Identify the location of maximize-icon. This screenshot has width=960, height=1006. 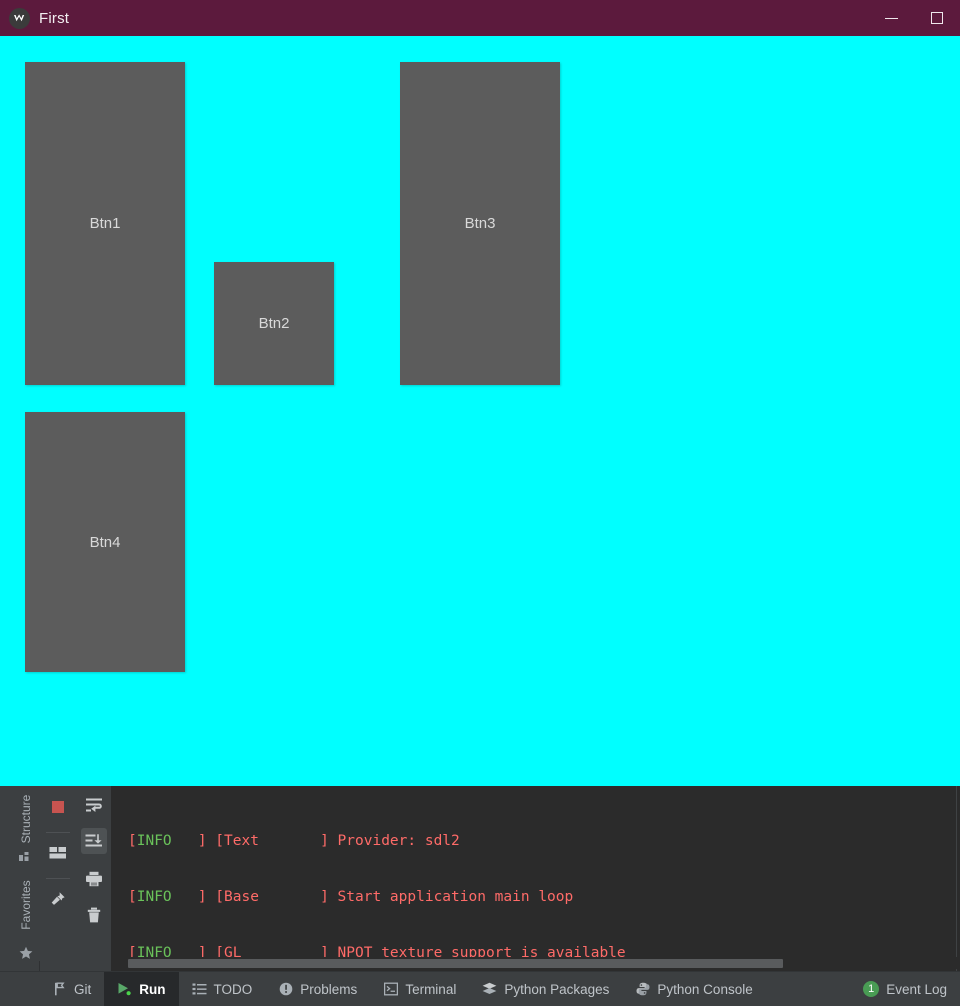
(937, 18).